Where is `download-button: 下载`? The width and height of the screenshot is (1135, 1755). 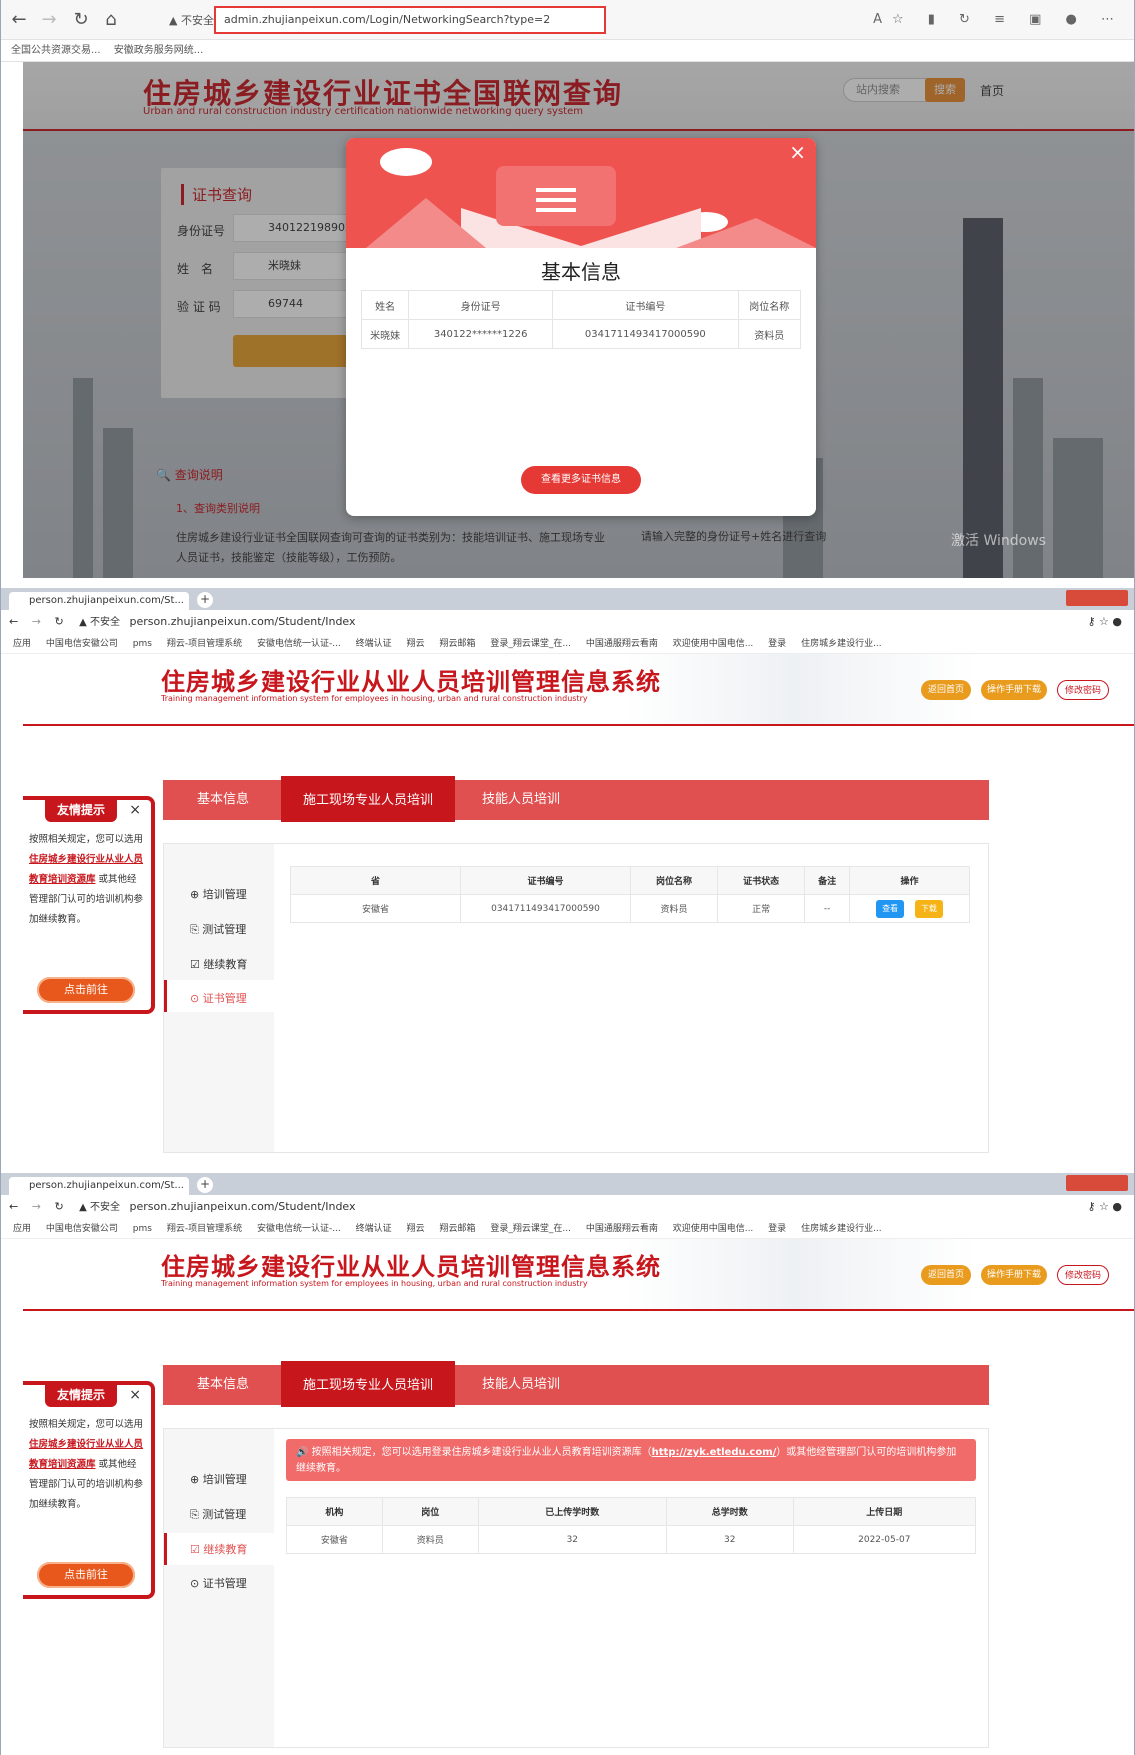
download-button: 下载 is located at coordinates (928, 908).